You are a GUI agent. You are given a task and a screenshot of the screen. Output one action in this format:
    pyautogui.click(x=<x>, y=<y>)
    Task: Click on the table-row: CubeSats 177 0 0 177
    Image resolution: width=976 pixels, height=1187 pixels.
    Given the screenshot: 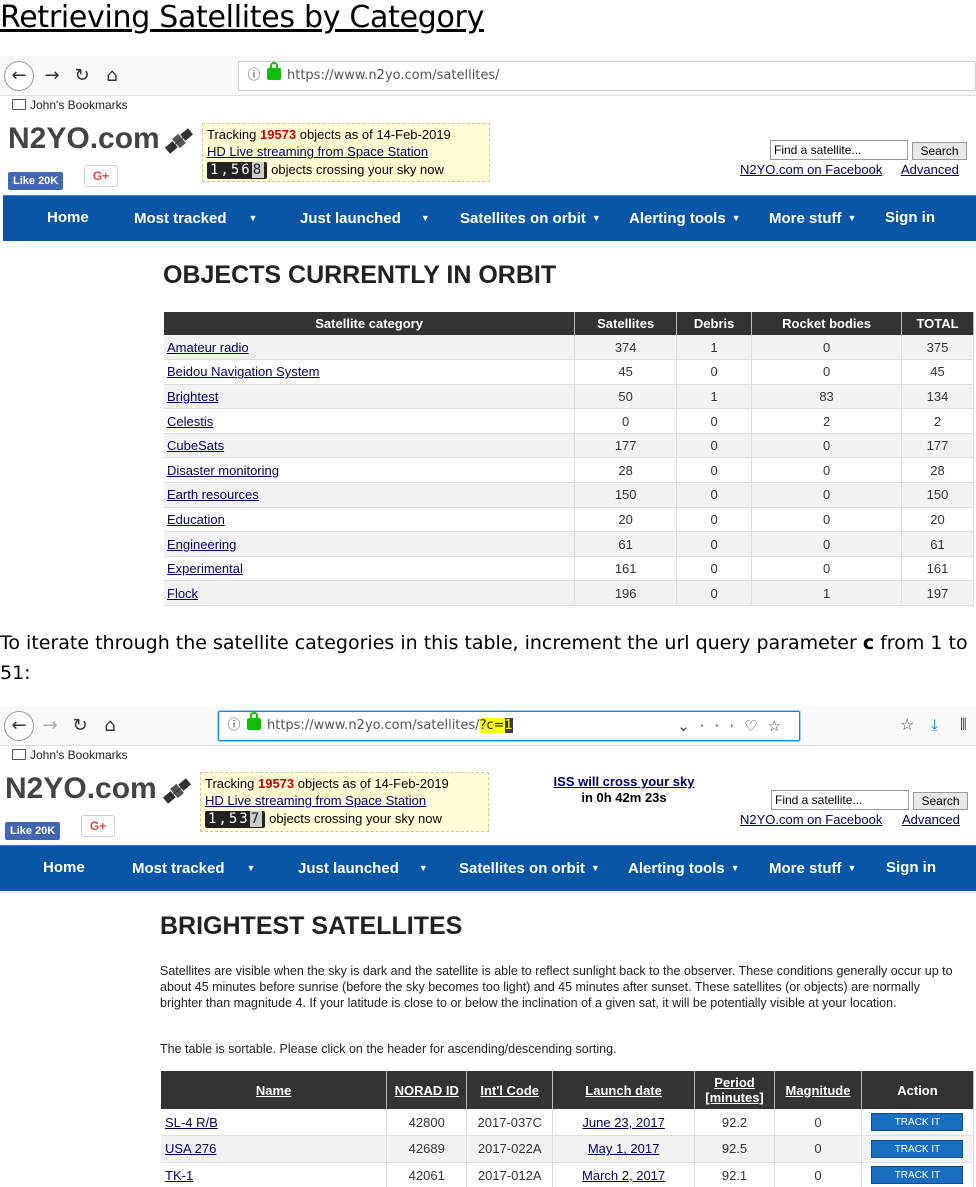 What is the action you would take?
    pyautogui.click(x=569, y=446)
    